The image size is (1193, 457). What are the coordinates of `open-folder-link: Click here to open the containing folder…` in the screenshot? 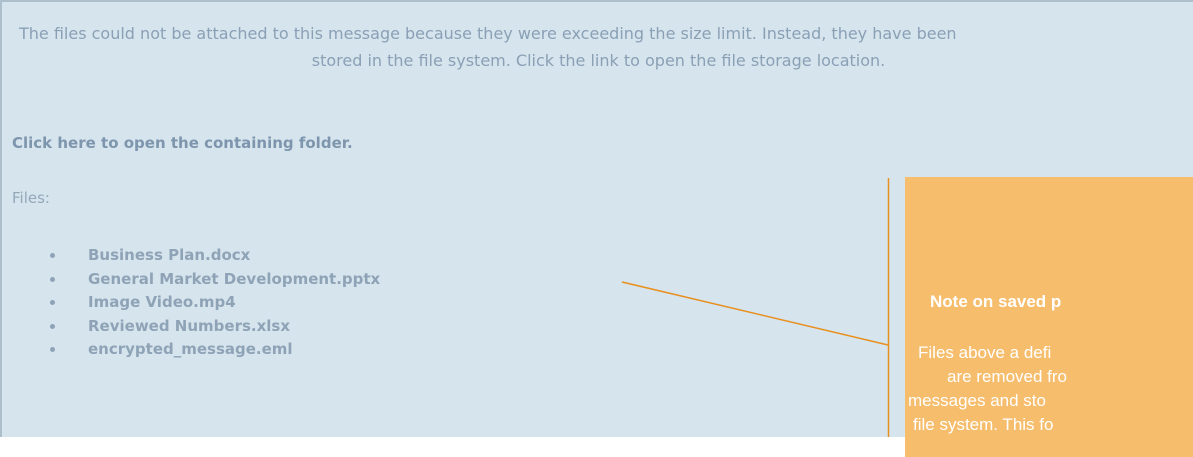 It's located at (182, 143).